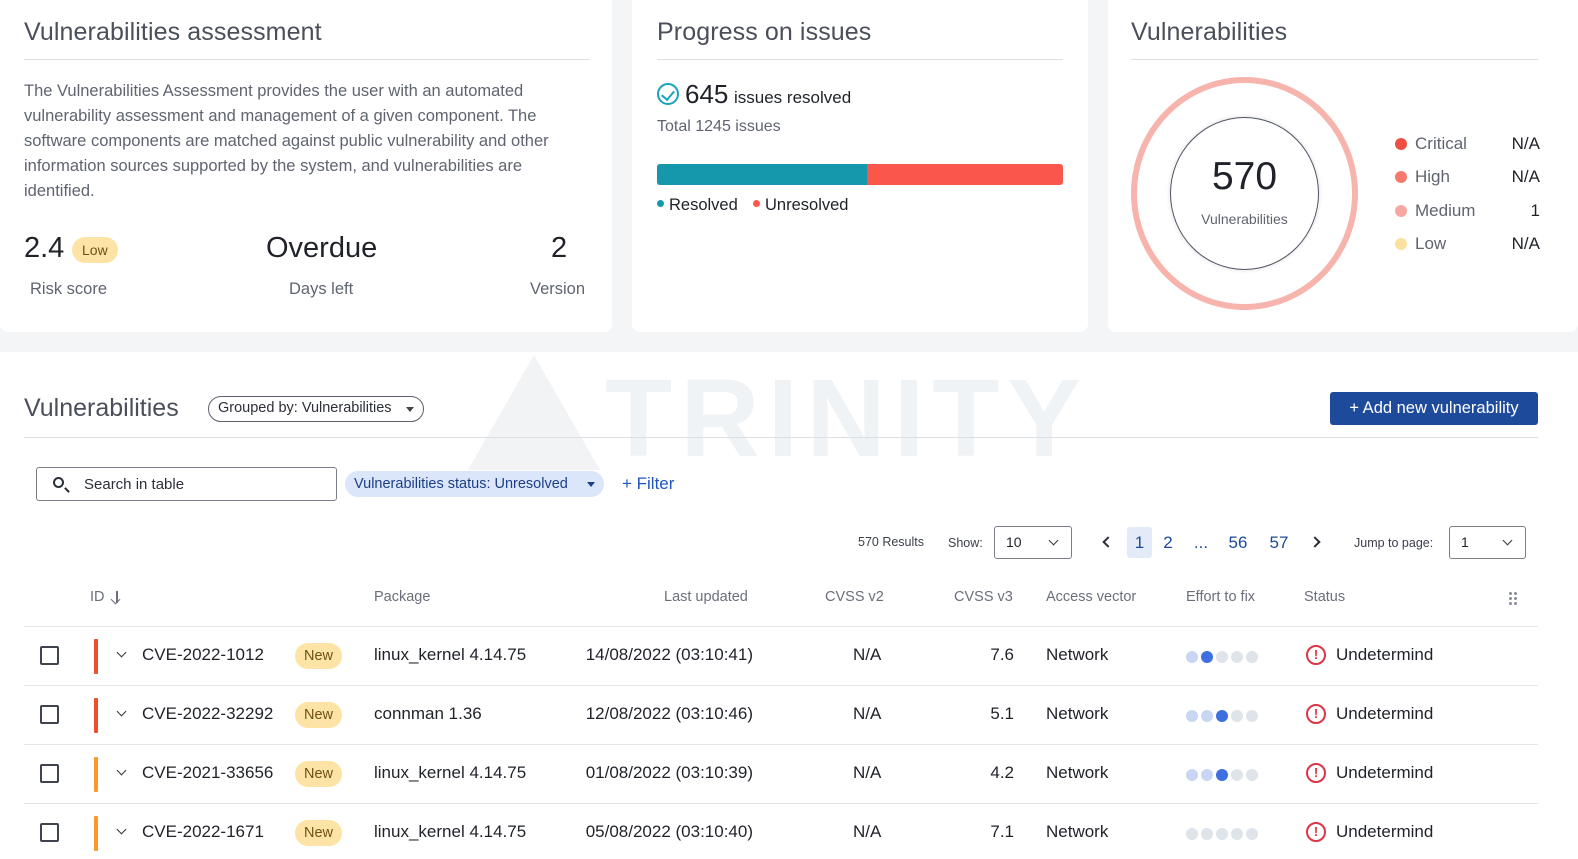  What do you see at coordinates (1002, 772) in the screenshot?
I see `cvss-v3: 4.2` at bounding box center [1002, 772].